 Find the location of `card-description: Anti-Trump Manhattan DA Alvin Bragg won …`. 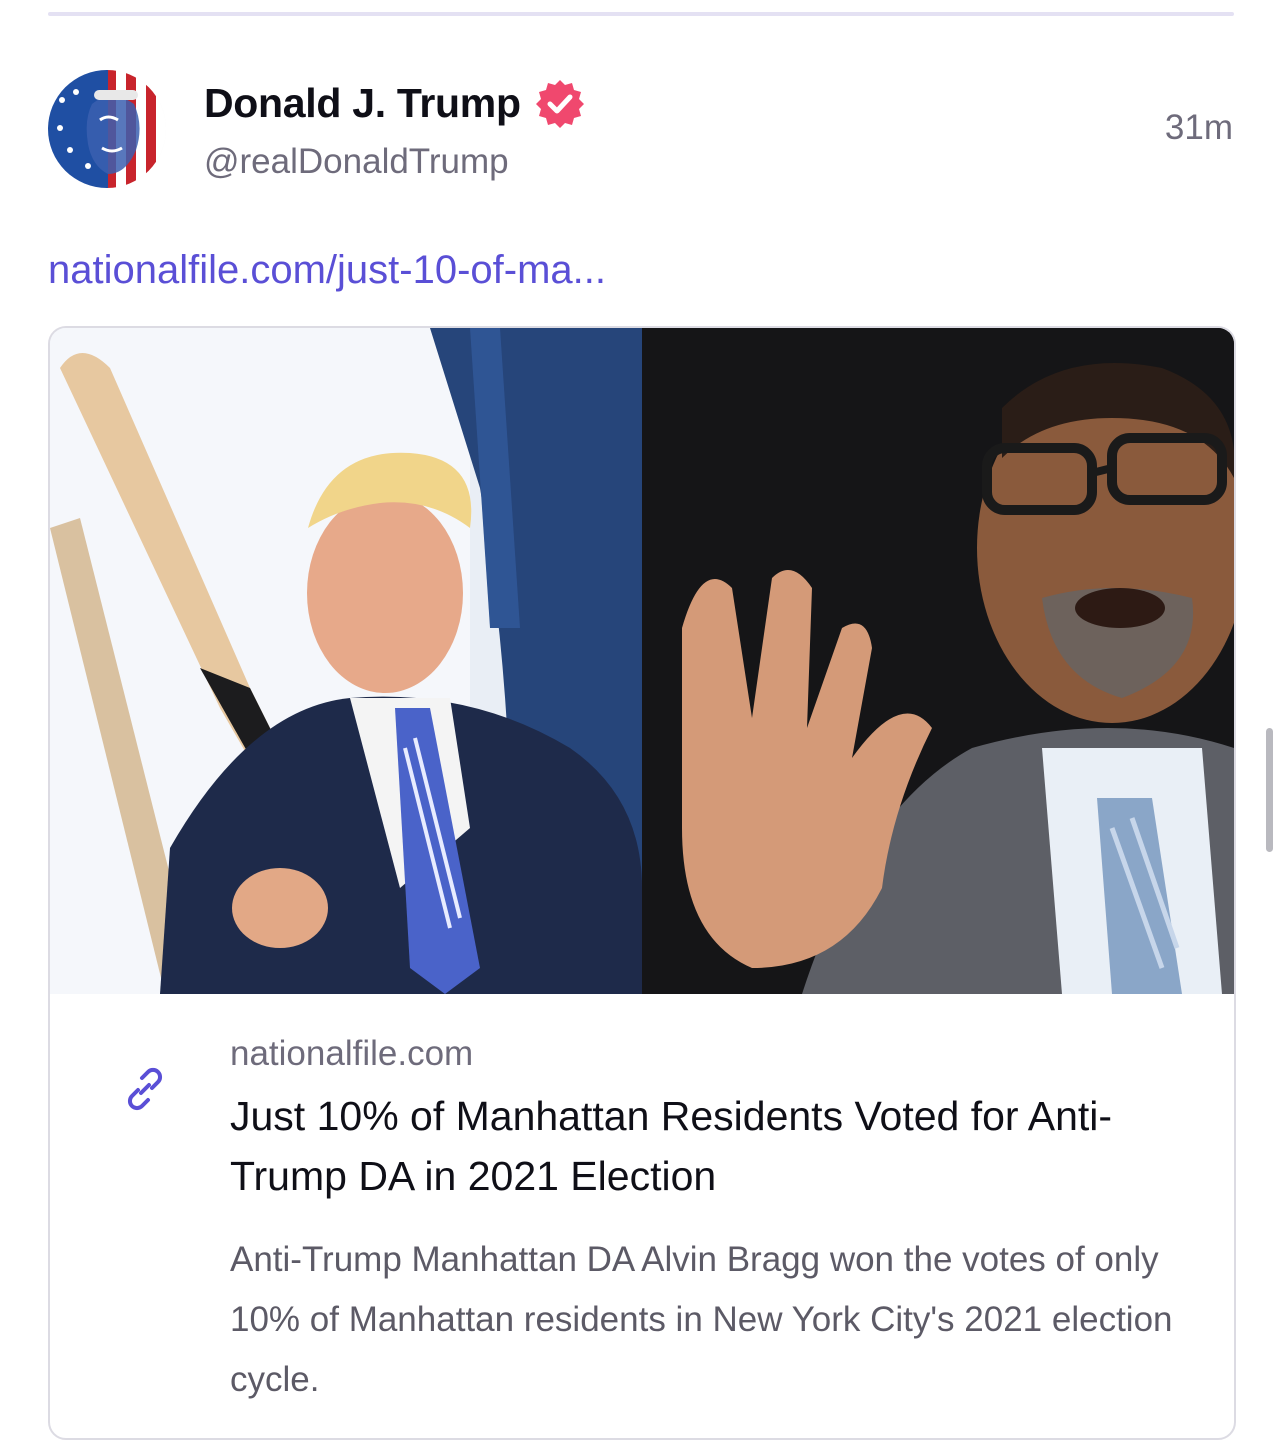

card-description: Anti-Trump Manhattan DA Alvin Bragg won … is located at coordinates (701, 1319).